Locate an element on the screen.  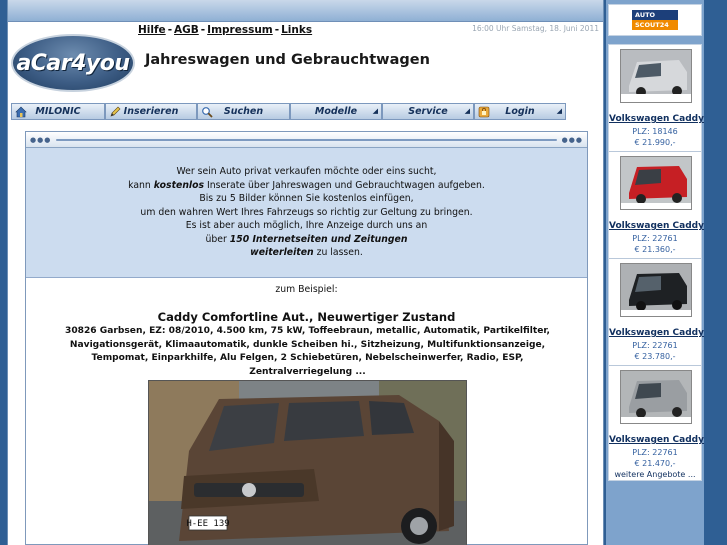
logo-text: aCar4you is located at coordinates (73, 63).